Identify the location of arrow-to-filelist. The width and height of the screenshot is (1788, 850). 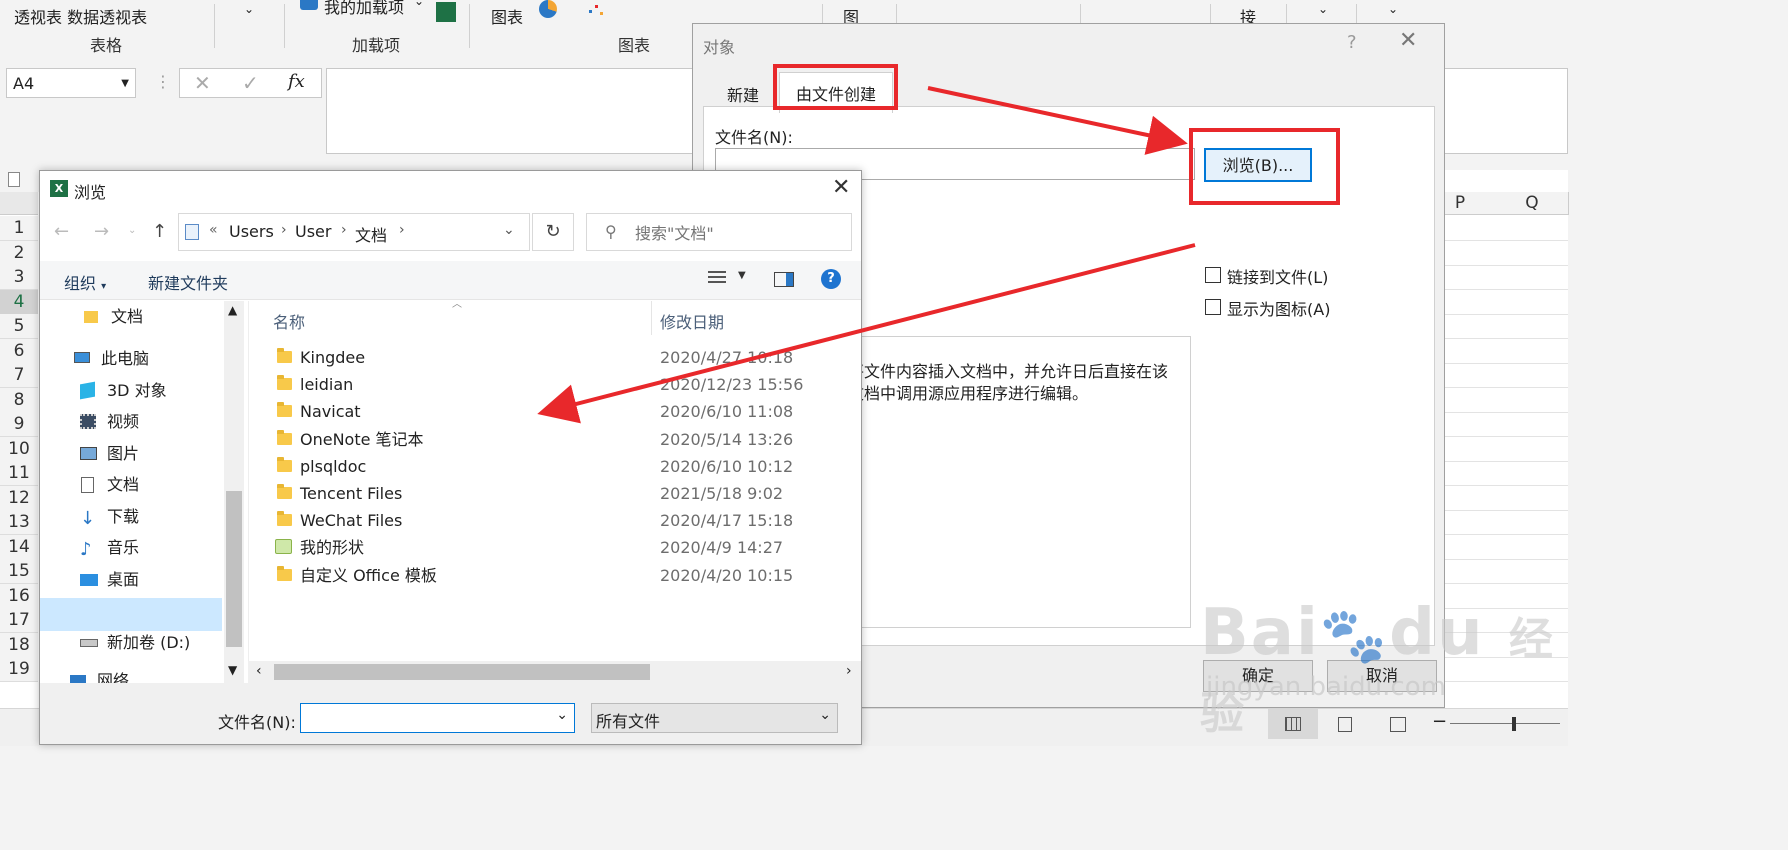
(866, 333).